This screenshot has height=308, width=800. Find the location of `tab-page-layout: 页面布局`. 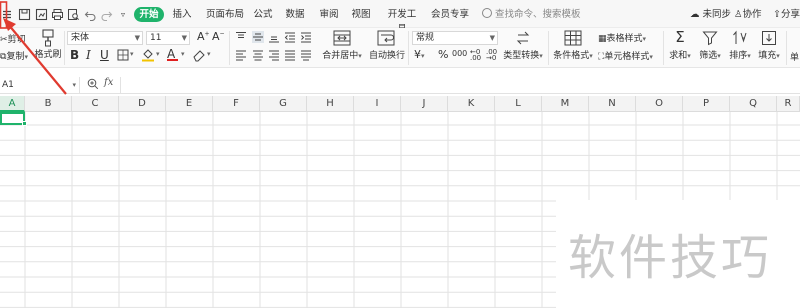

tab-page-layout: 页面布局 is located at coordinates (225, 14).